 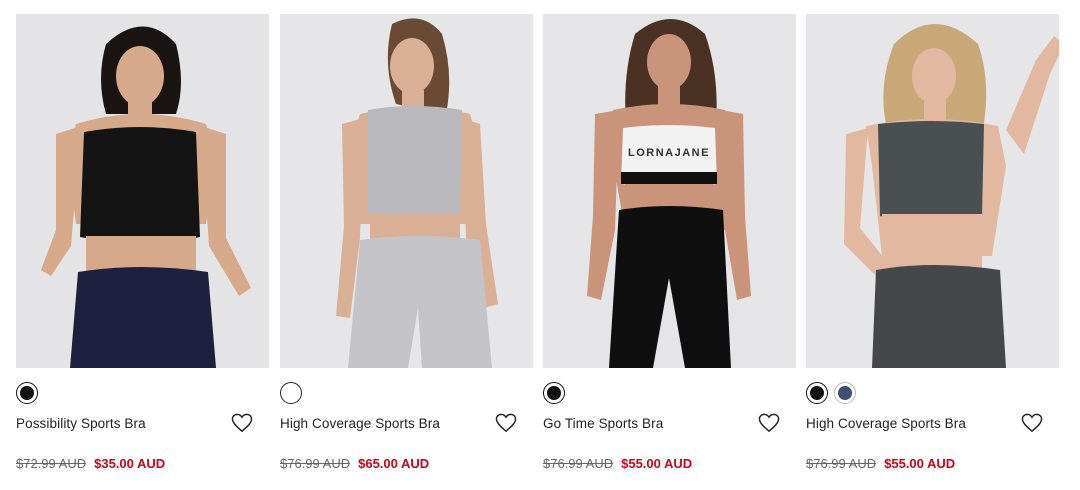 What do you see at coordinates (669, 153) in the screenshot?
I see `logo-text: LORNAJANE` at bounding box center [669, 153].